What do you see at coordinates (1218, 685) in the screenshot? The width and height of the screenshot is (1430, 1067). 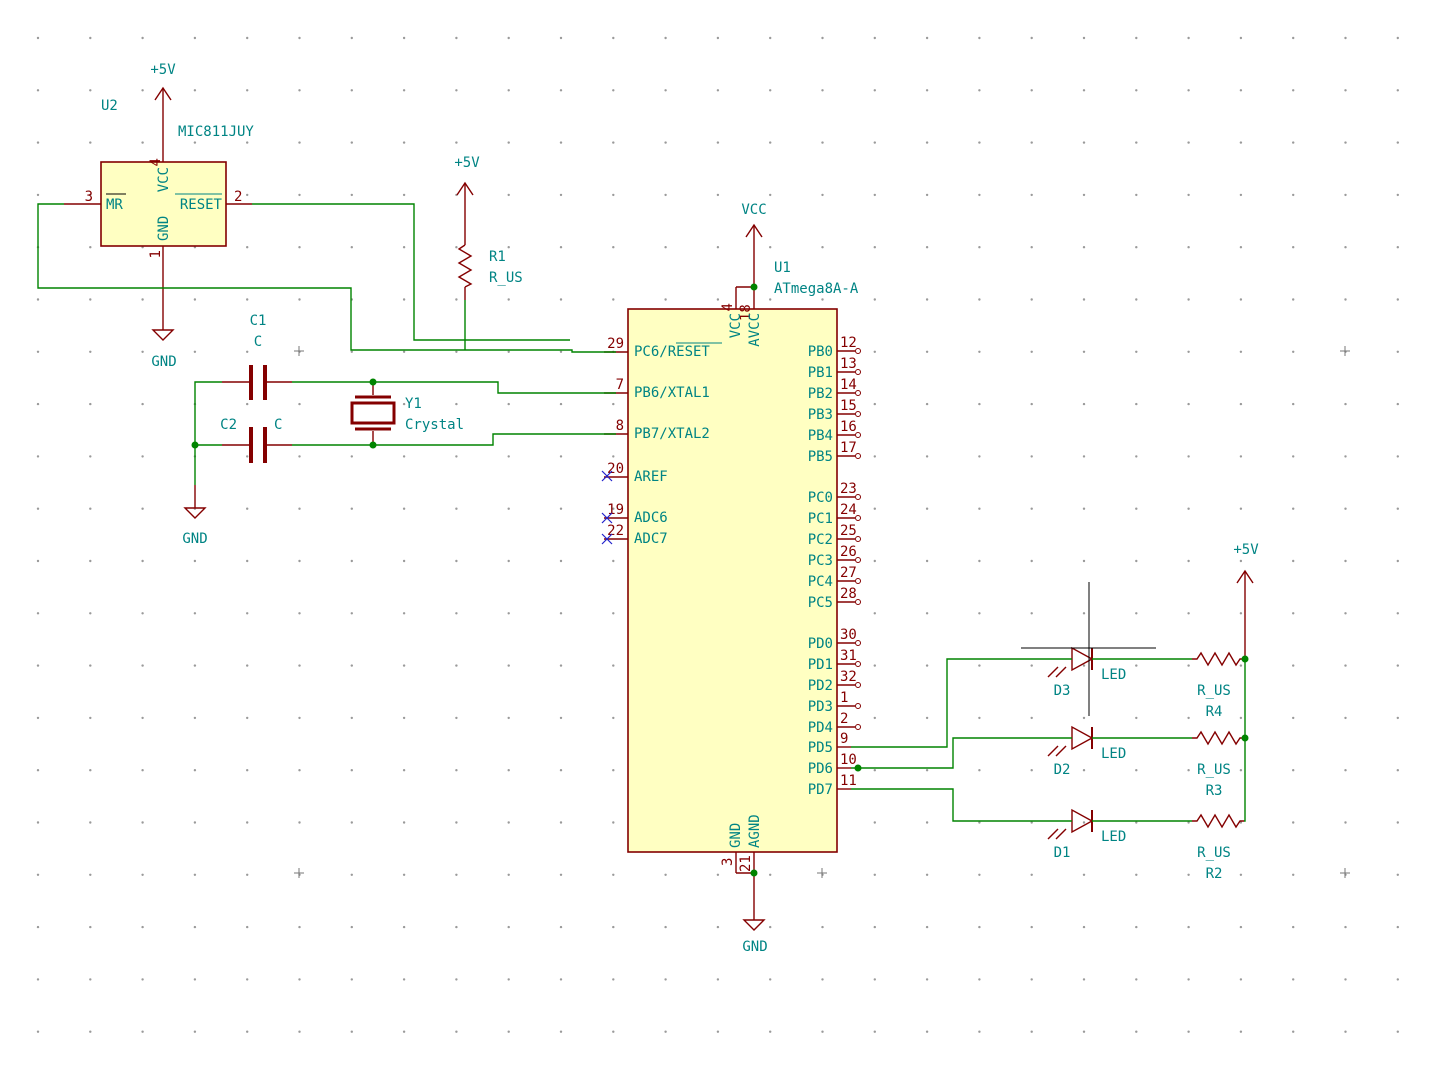 I see `r4-resistor: R_US R4` at bounding box center [1218, 685].